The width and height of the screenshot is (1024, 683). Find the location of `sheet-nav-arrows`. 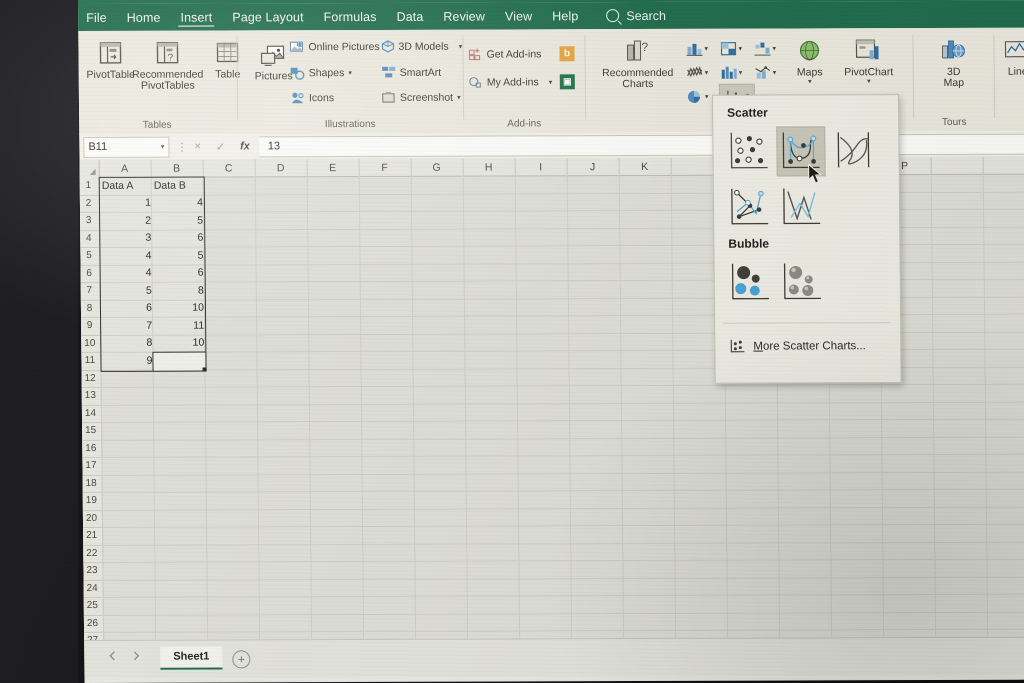

sheet-nav-arrows is located at coordinates (127, 656).